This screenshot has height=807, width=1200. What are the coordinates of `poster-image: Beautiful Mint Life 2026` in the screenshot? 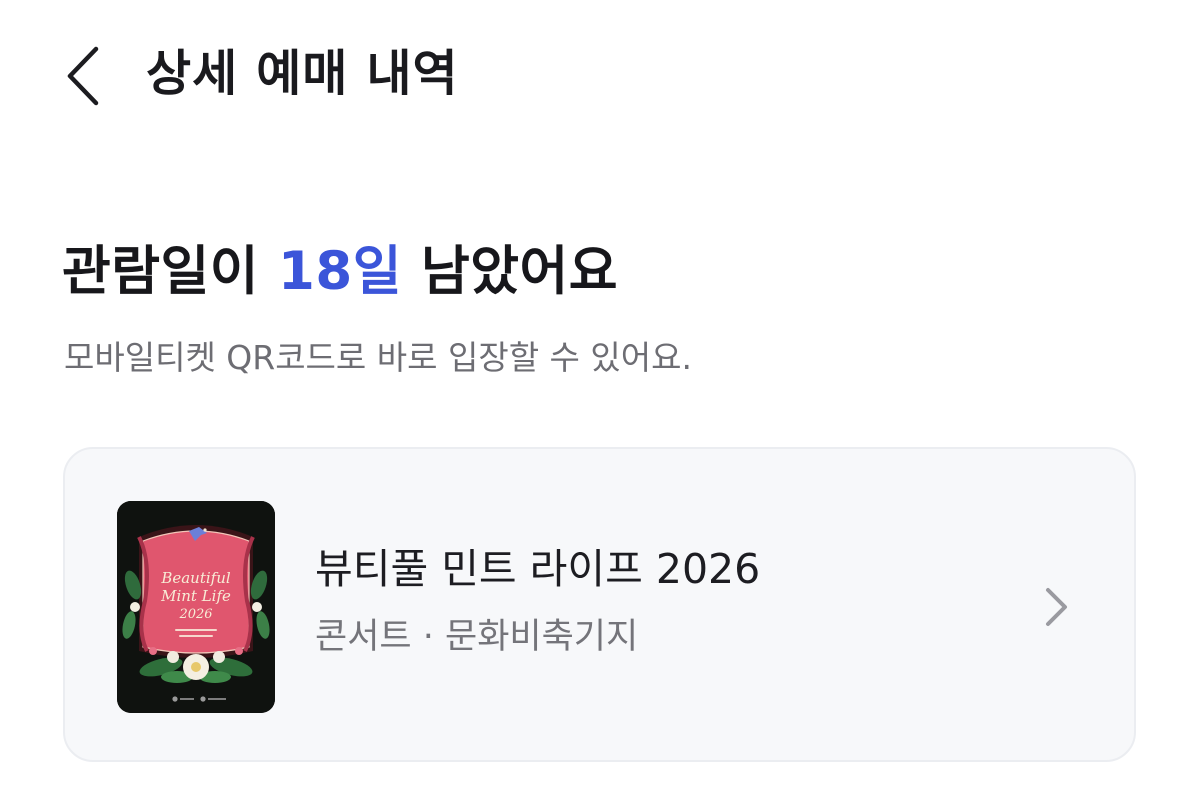 It's located at (196, 607).